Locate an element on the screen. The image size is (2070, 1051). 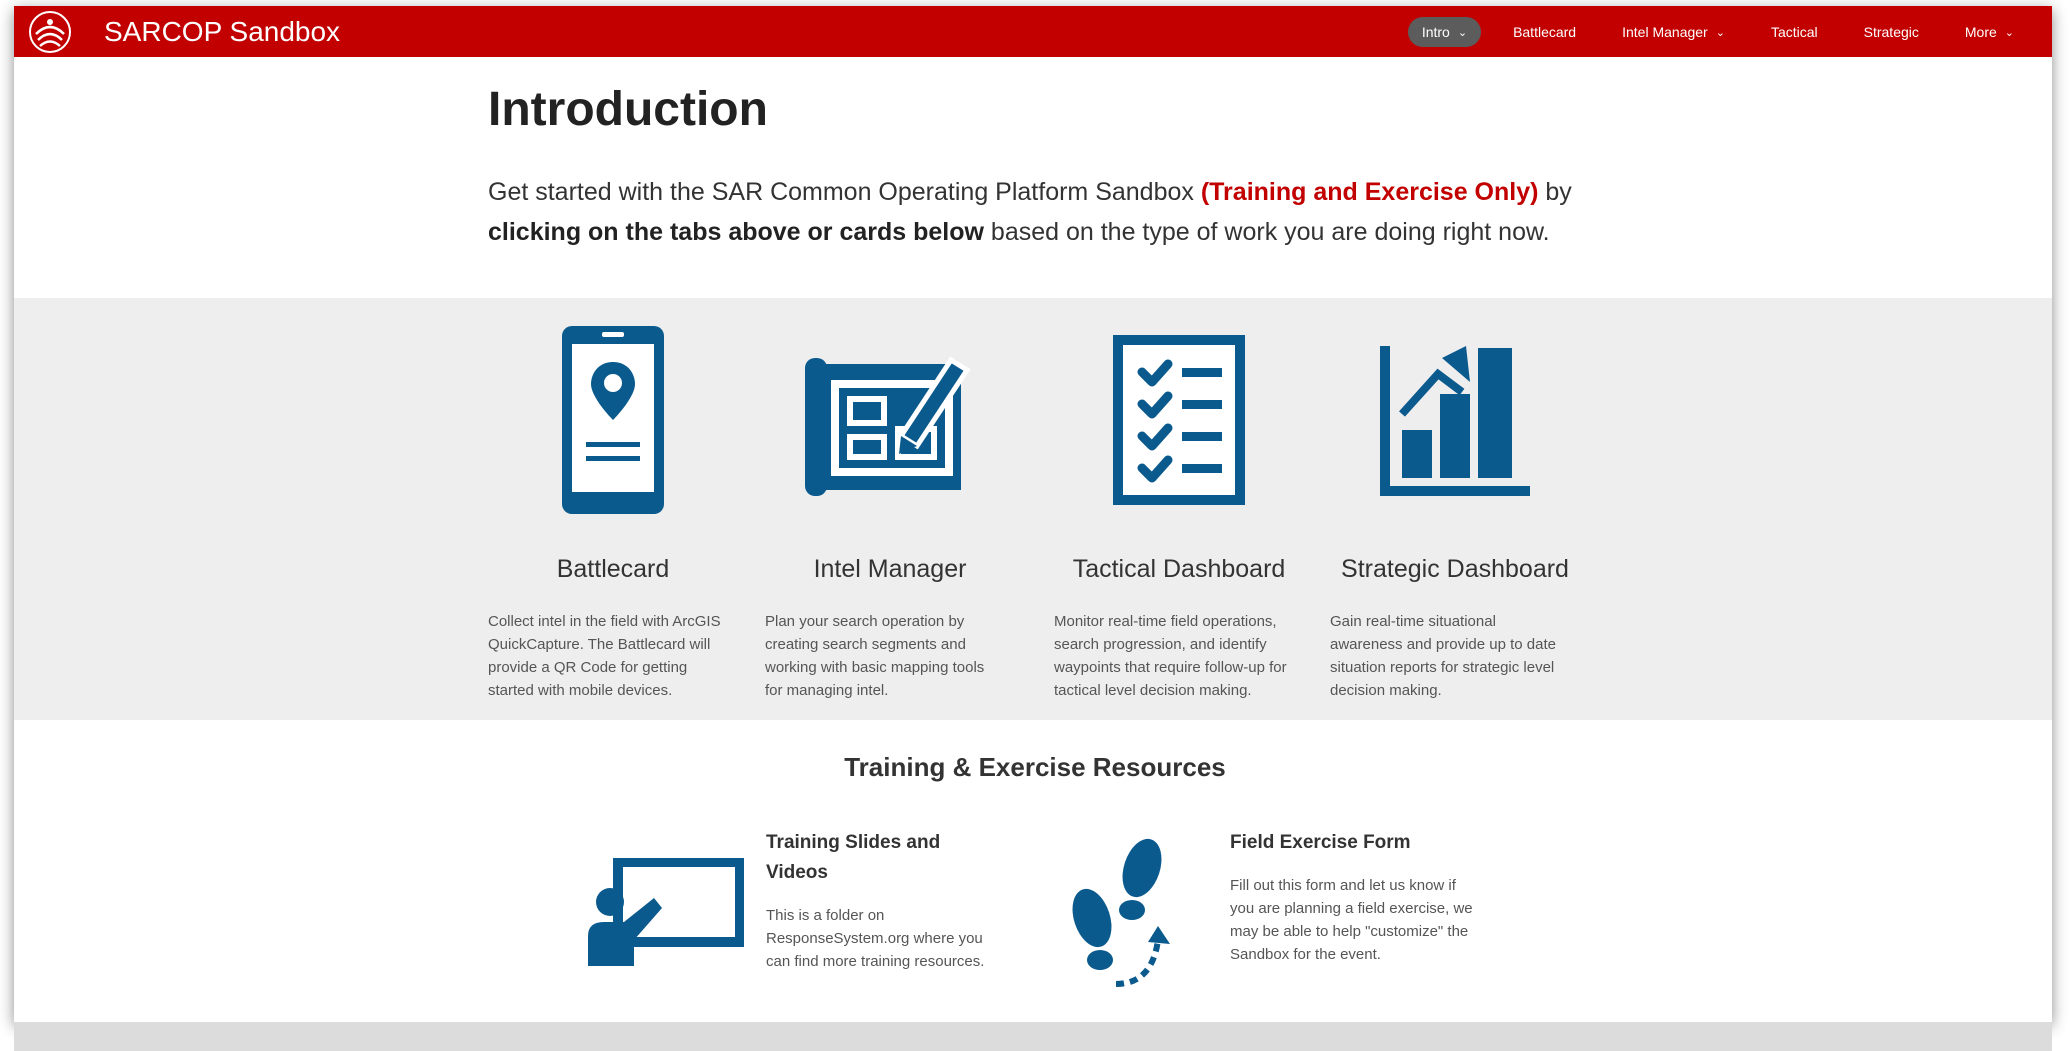
page-bottom-strip is located at coordinates (1033, 1036).